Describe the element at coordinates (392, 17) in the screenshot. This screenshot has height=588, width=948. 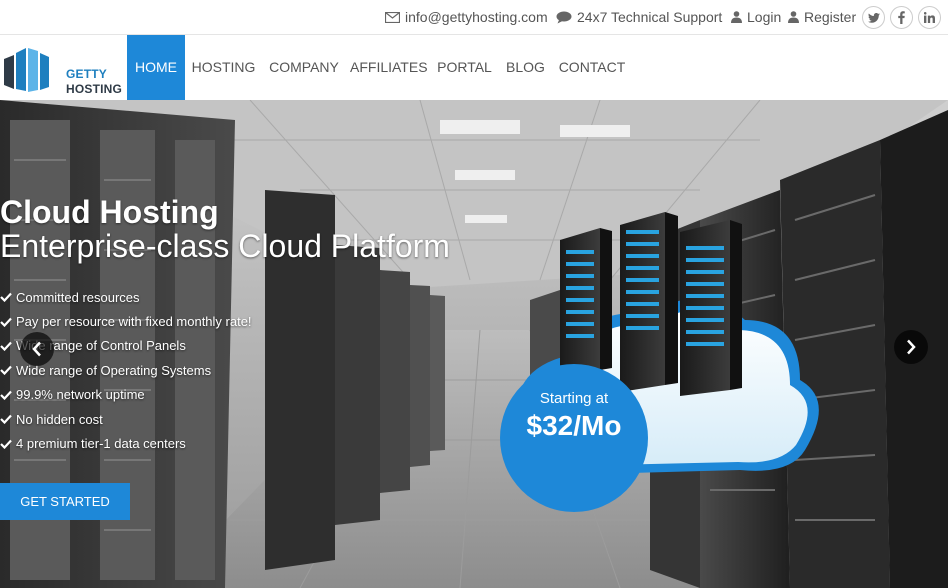
I see `envelope-icon` at that location.